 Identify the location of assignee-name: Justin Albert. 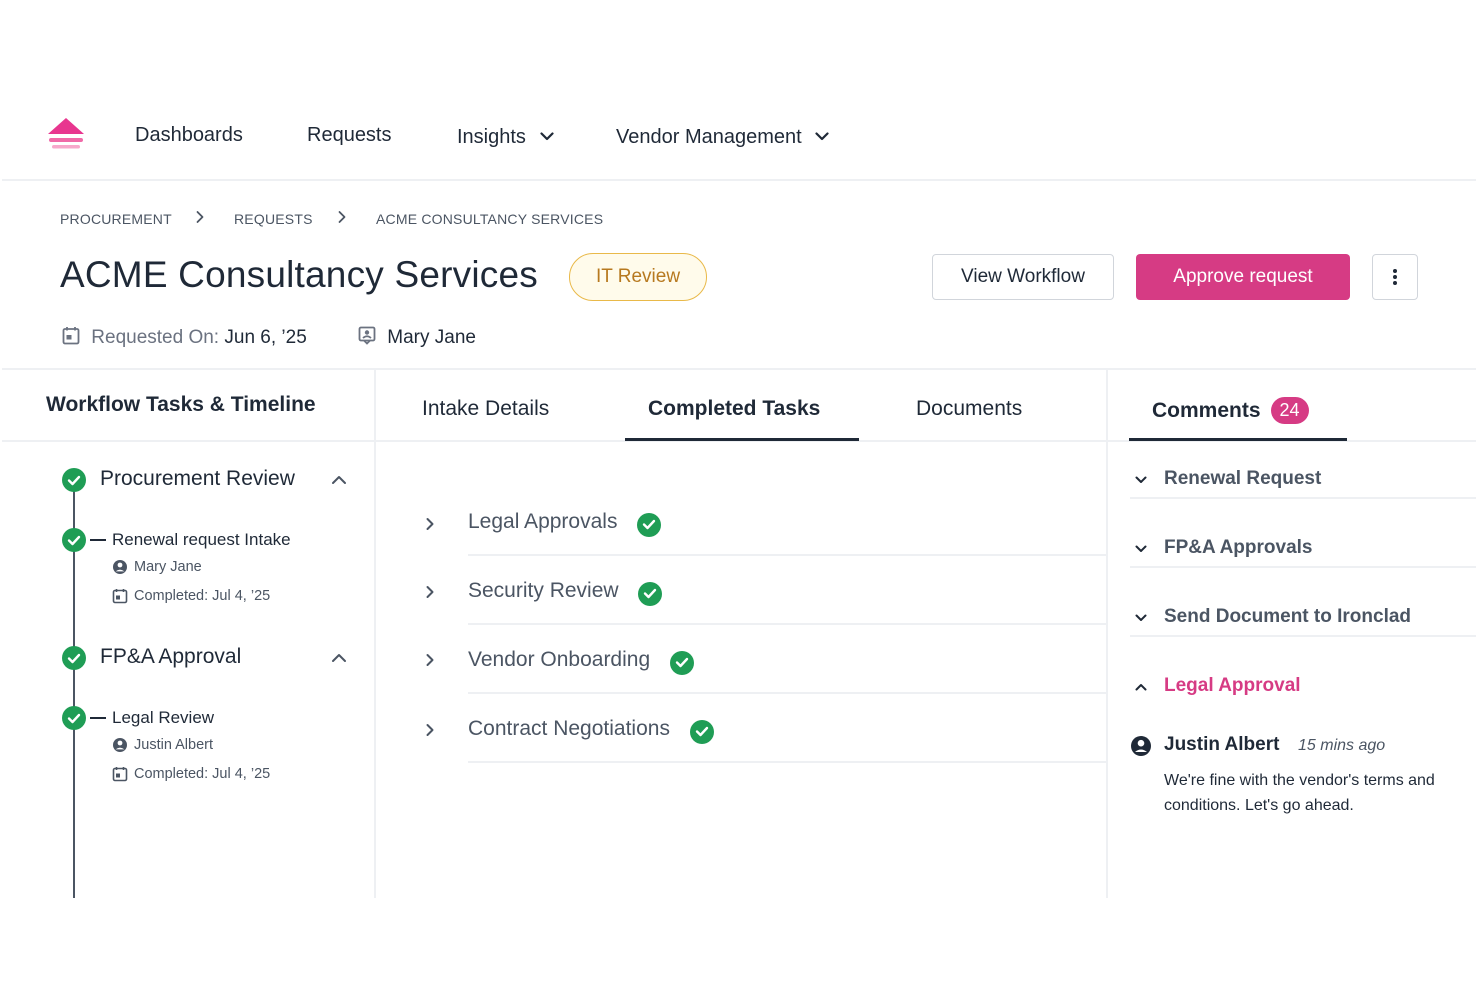
(173, 745).